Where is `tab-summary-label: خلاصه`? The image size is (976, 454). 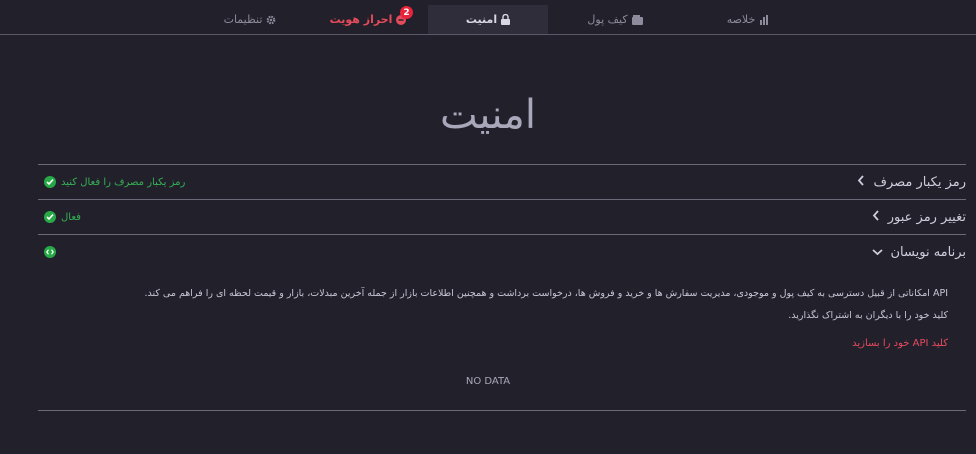 tab-summary-label: خلاصه is located at coordinates (741, 19).